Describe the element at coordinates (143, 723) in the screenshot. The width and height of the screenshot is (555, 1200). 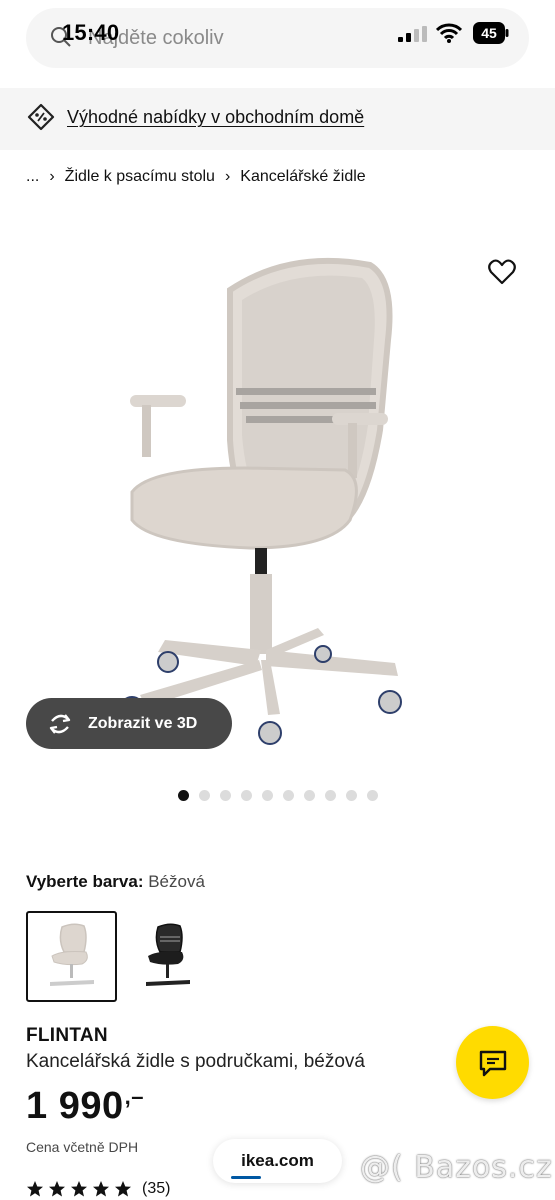
I see `view-in-3d-label: Zobrazit ve 3D` at that location.